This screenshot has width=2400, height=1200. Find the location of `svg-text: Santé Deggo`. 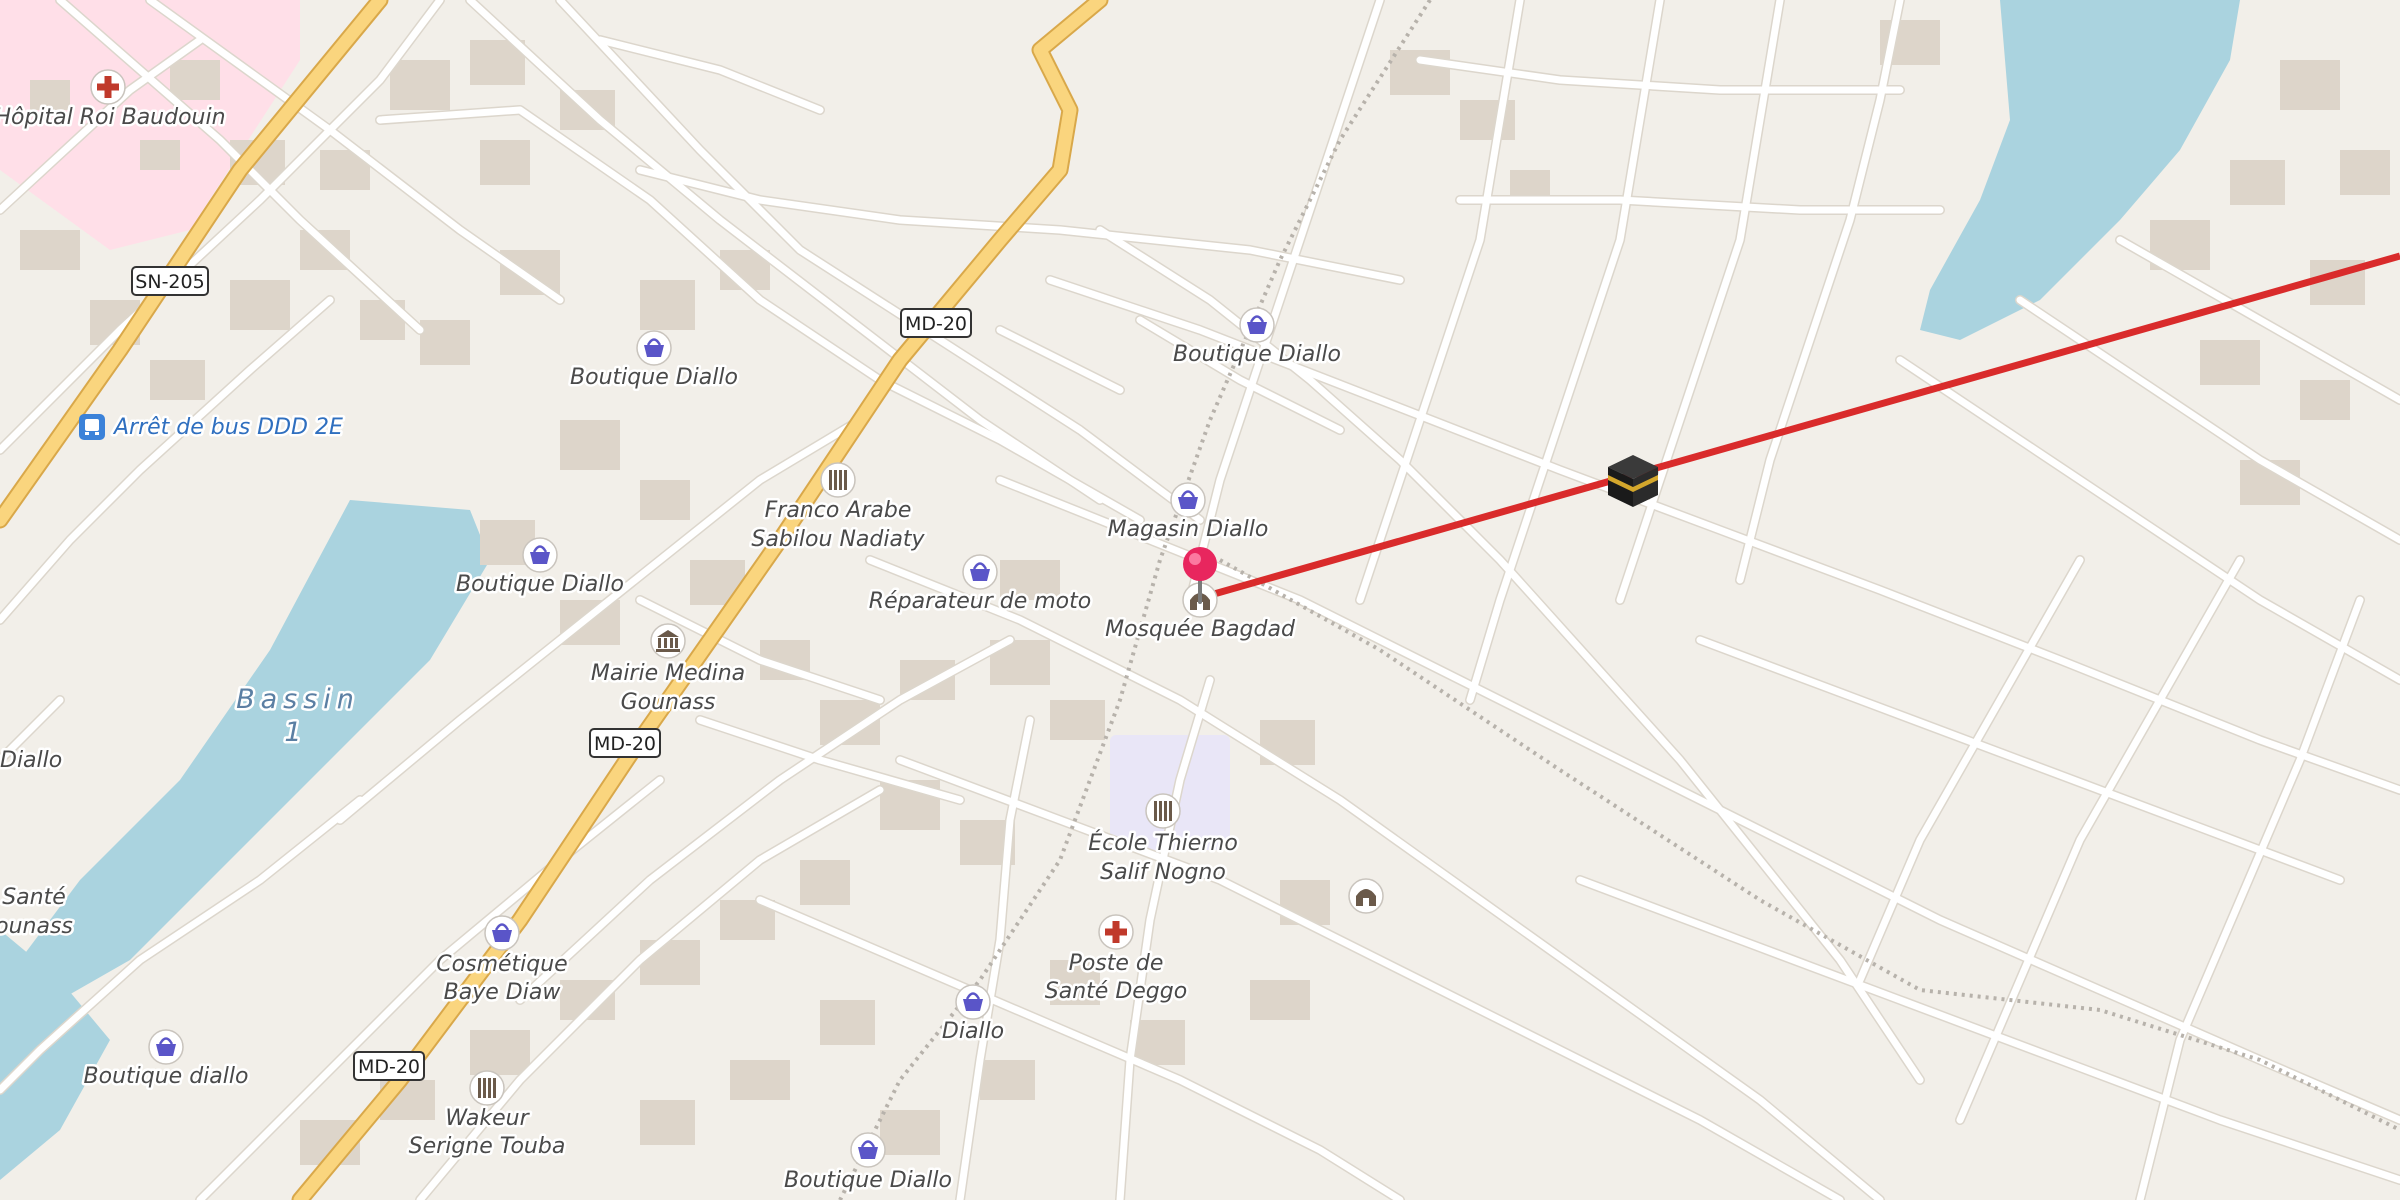

svg-text: Santé Deggo is located at coordinates (1116, 991).